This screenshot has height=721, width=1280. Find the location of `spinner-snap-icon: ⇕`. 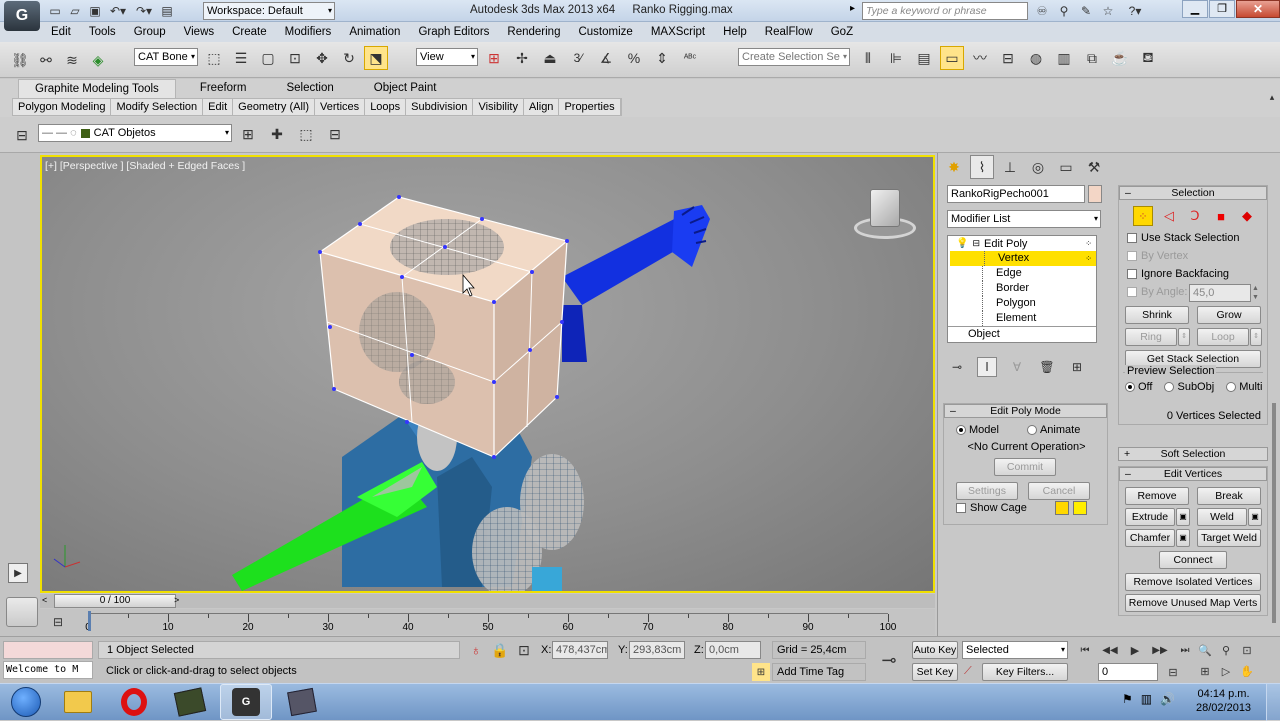

spinner-snap-icon: ⇕ is located at coordinates (662, 58).